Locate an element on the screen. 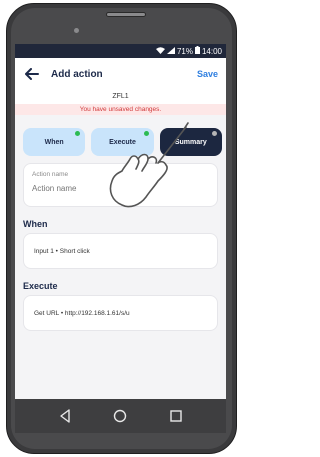  back-arrow-icon is located at coordinates (32, 74).